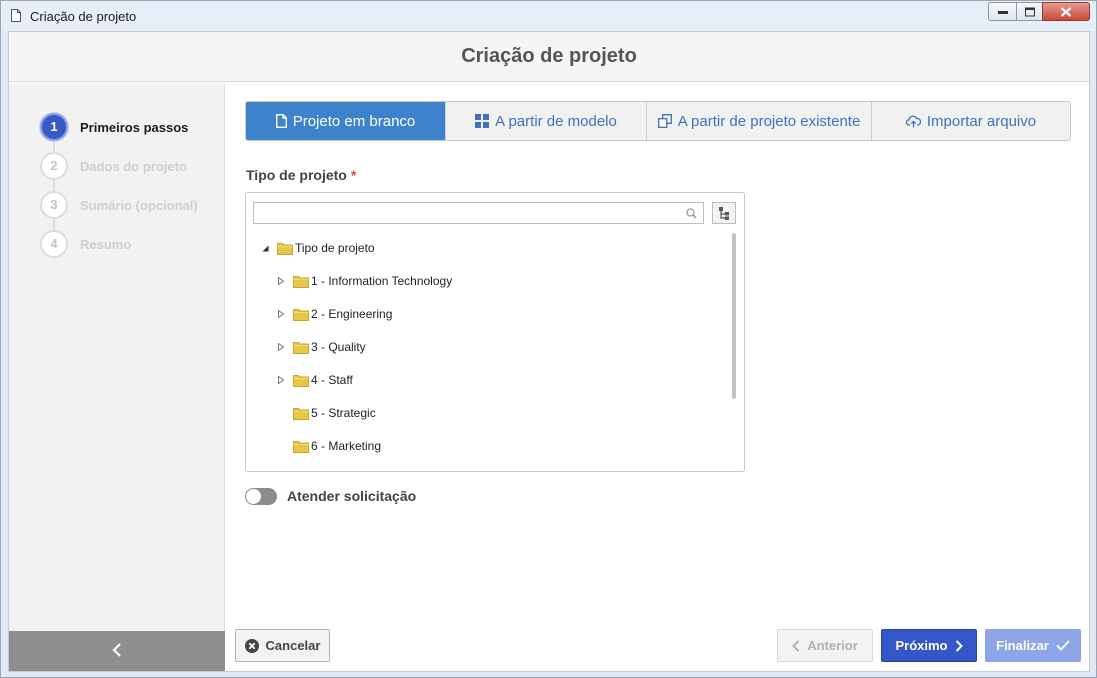 This screenshot has width=1097, height=678. I want to click on project-type-label-text: Tipo de projeto, so click(296, 175).